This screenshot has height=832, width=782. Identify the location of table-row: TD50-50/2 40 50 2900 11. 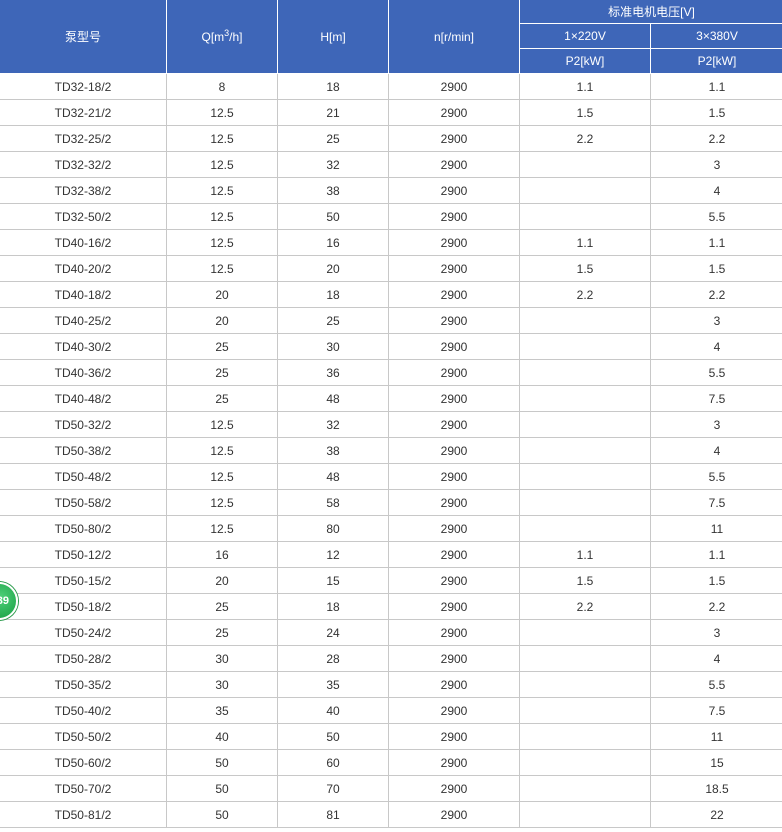
(391, 736).